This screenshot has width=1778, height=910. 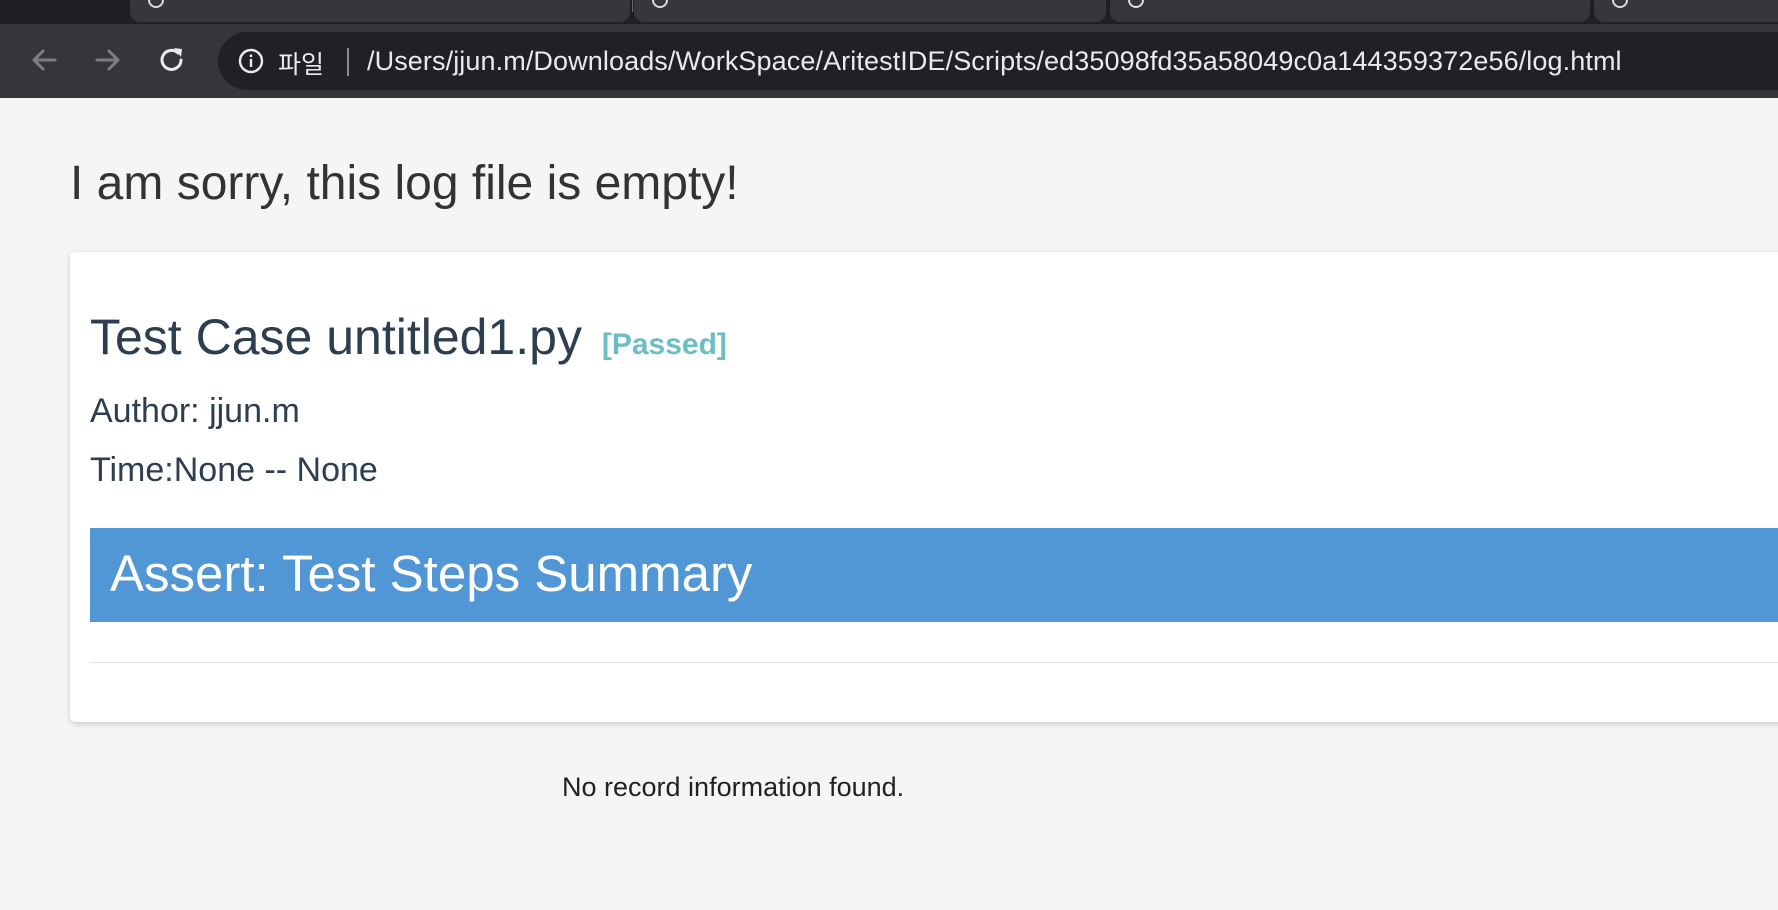 I want to click on reload-icon, so click(x=171, y=59).